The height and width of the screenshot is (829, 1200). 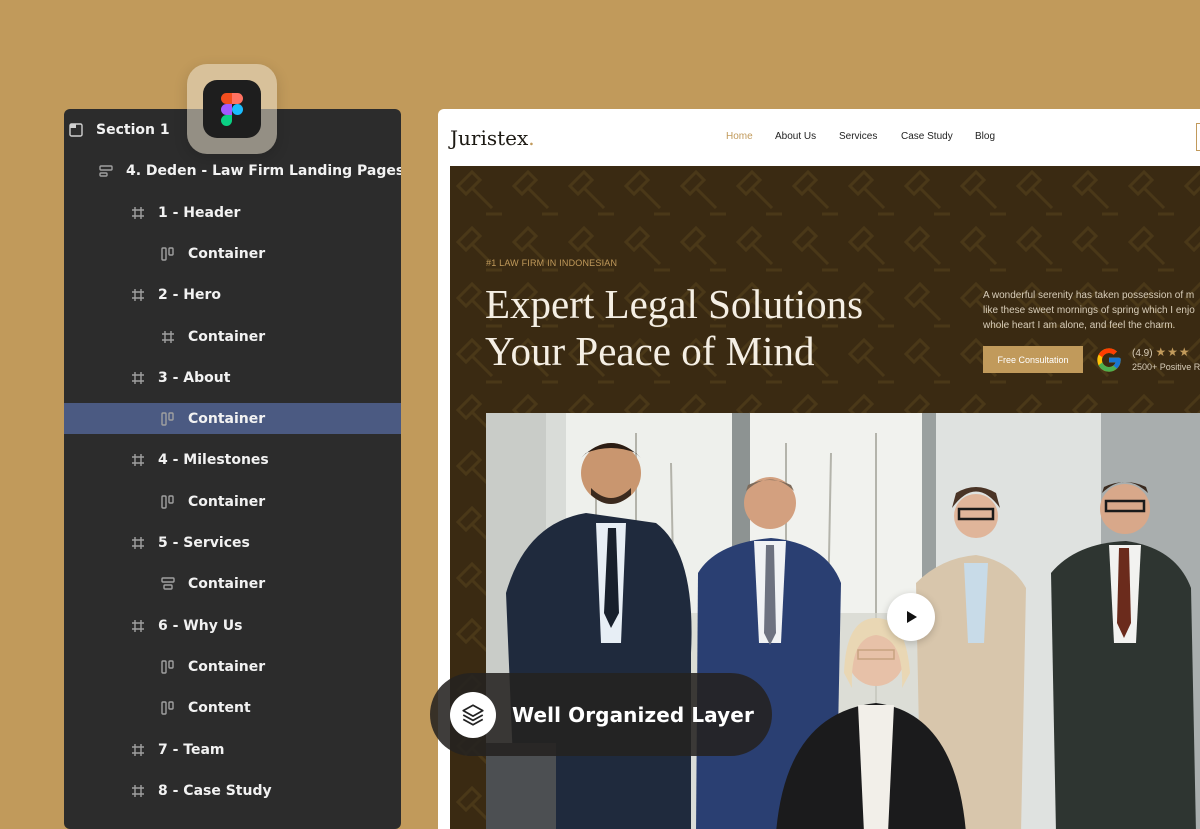 I want to click on play-icon, so click(x=912, y=617).